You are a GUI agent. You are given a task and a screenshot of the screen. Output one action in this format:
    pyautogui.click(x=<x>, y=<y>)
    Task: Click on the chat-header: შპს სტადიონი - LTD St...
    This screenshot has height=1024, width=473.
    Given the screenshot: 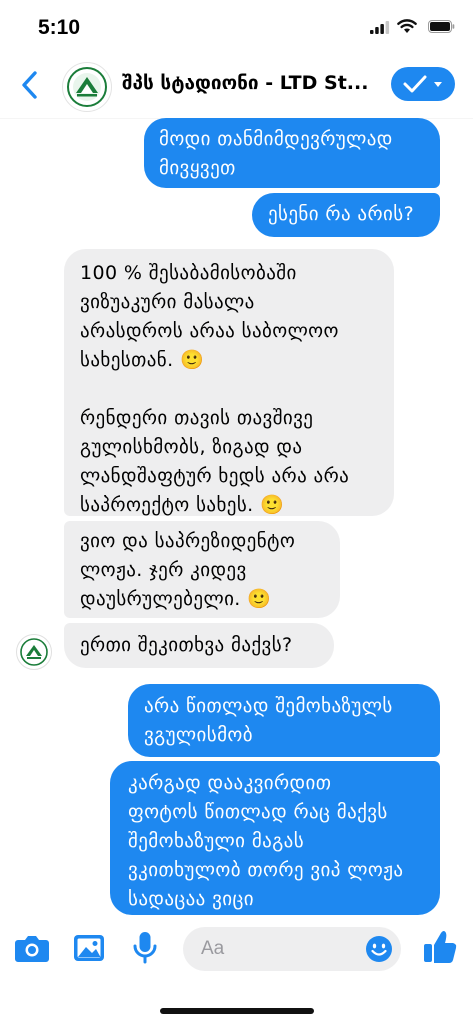 What is the action you would take?
    pyautogui.click(x=236, y=86)
    